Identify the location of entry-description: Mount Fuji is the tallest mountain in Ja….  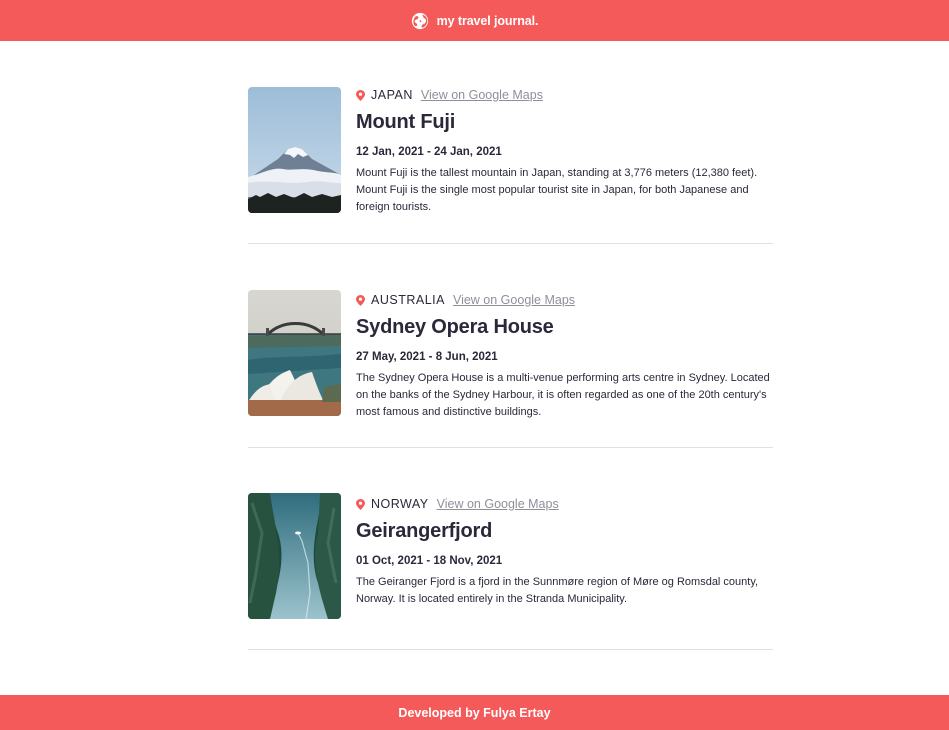
(557, 190).